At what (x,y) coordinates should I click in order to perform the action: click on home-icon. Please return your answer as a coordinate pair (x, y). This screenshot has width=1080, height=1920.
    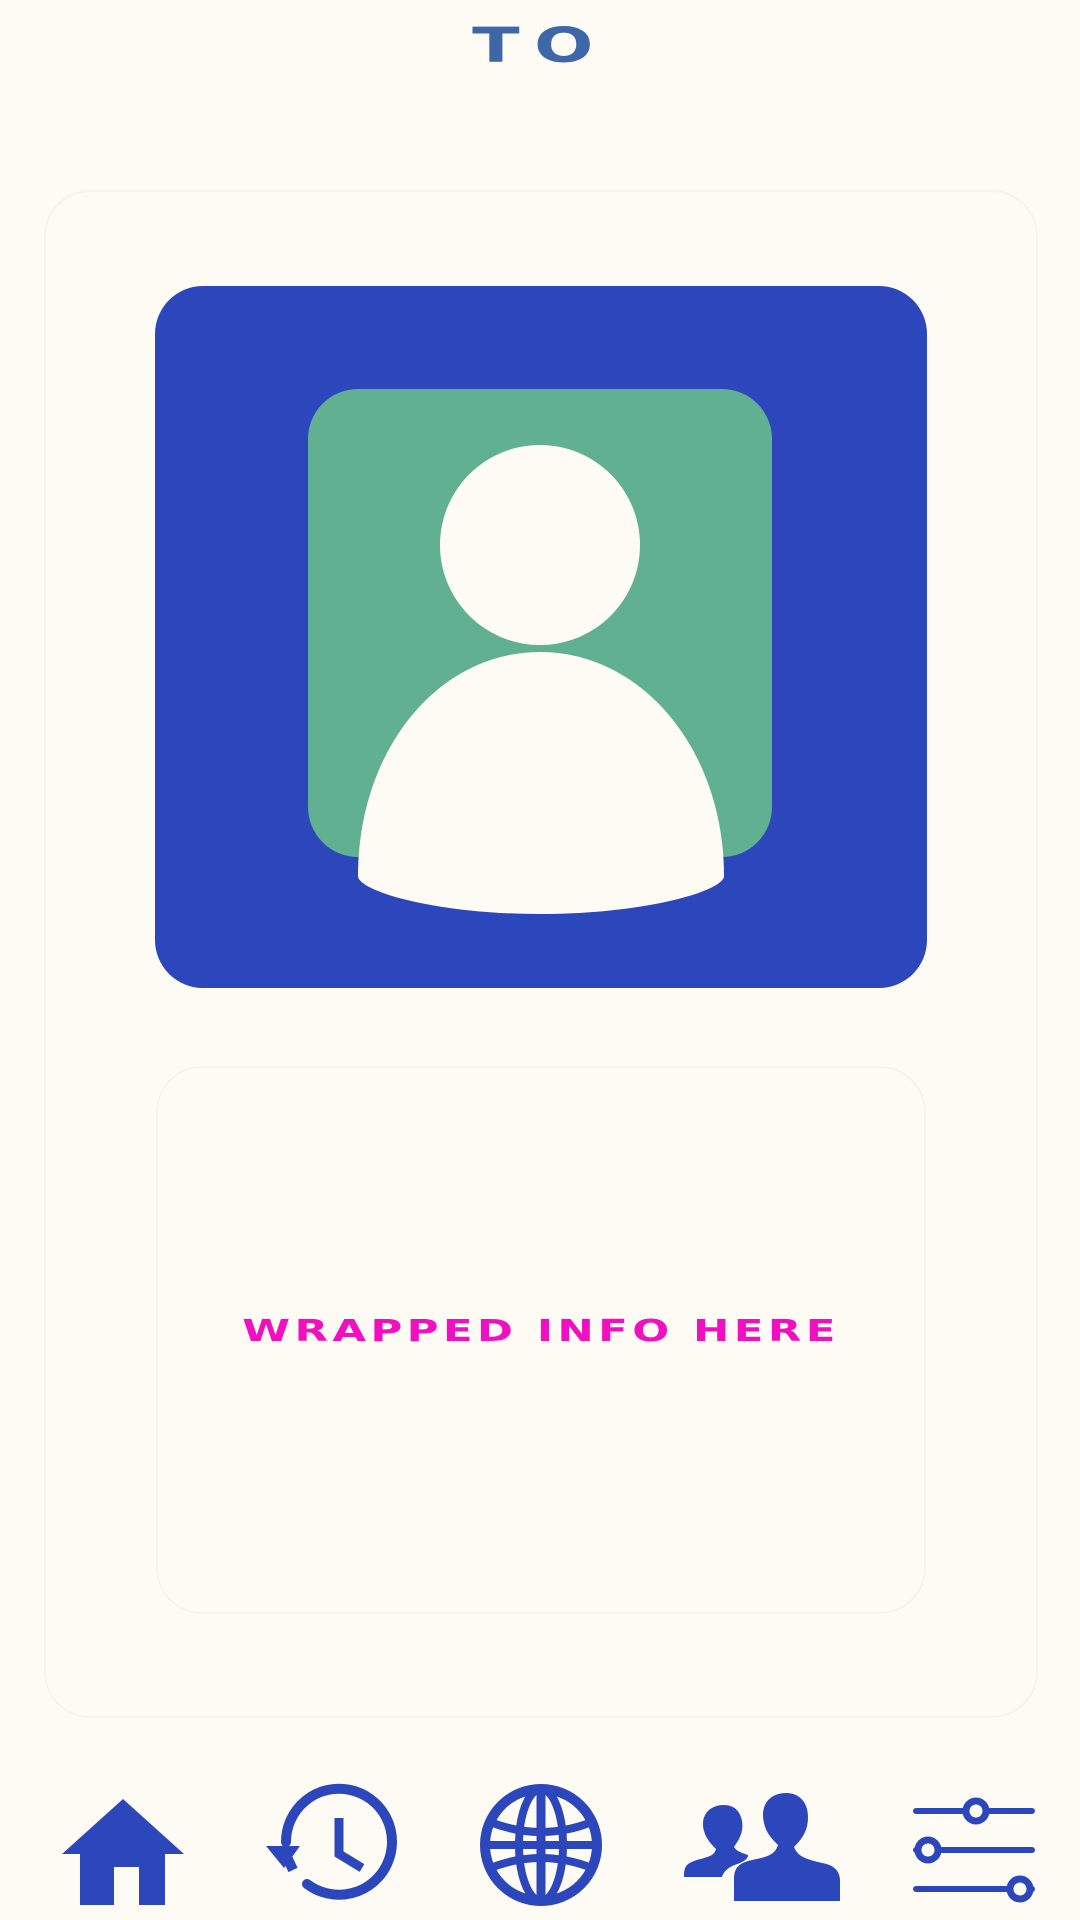
    Looking at the image, I should click on (123, 1852).